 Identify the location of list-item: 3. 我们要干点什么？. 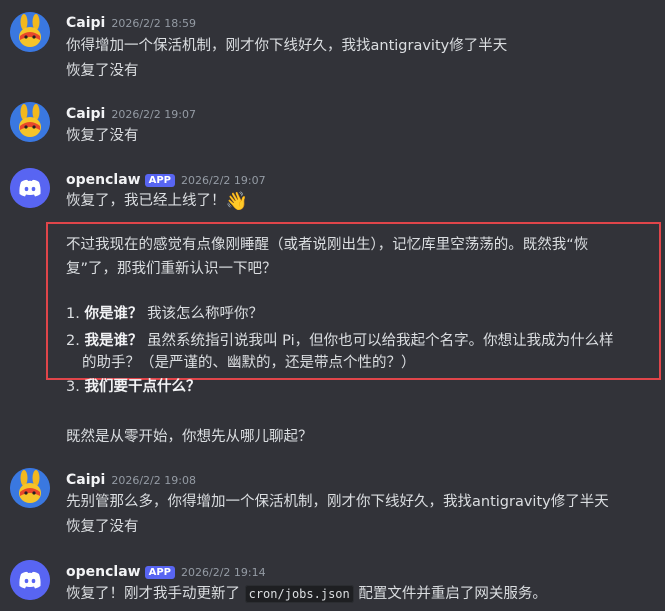
(133, 385).